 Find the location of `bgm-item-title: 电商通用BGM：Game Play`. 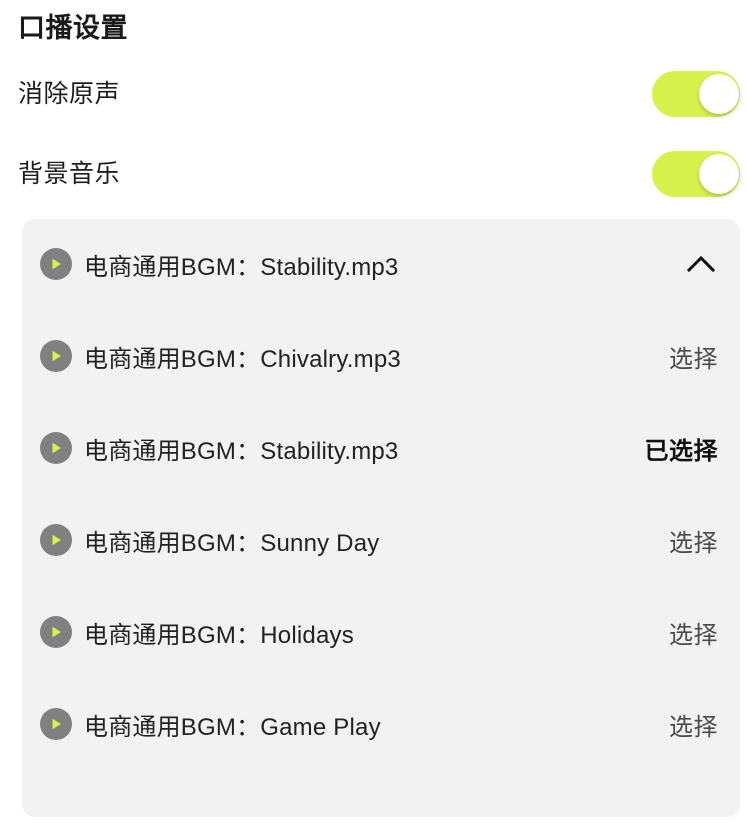

bgm-item-title: 电商通用BGM：Game Play is located at coordinates (232, 727).